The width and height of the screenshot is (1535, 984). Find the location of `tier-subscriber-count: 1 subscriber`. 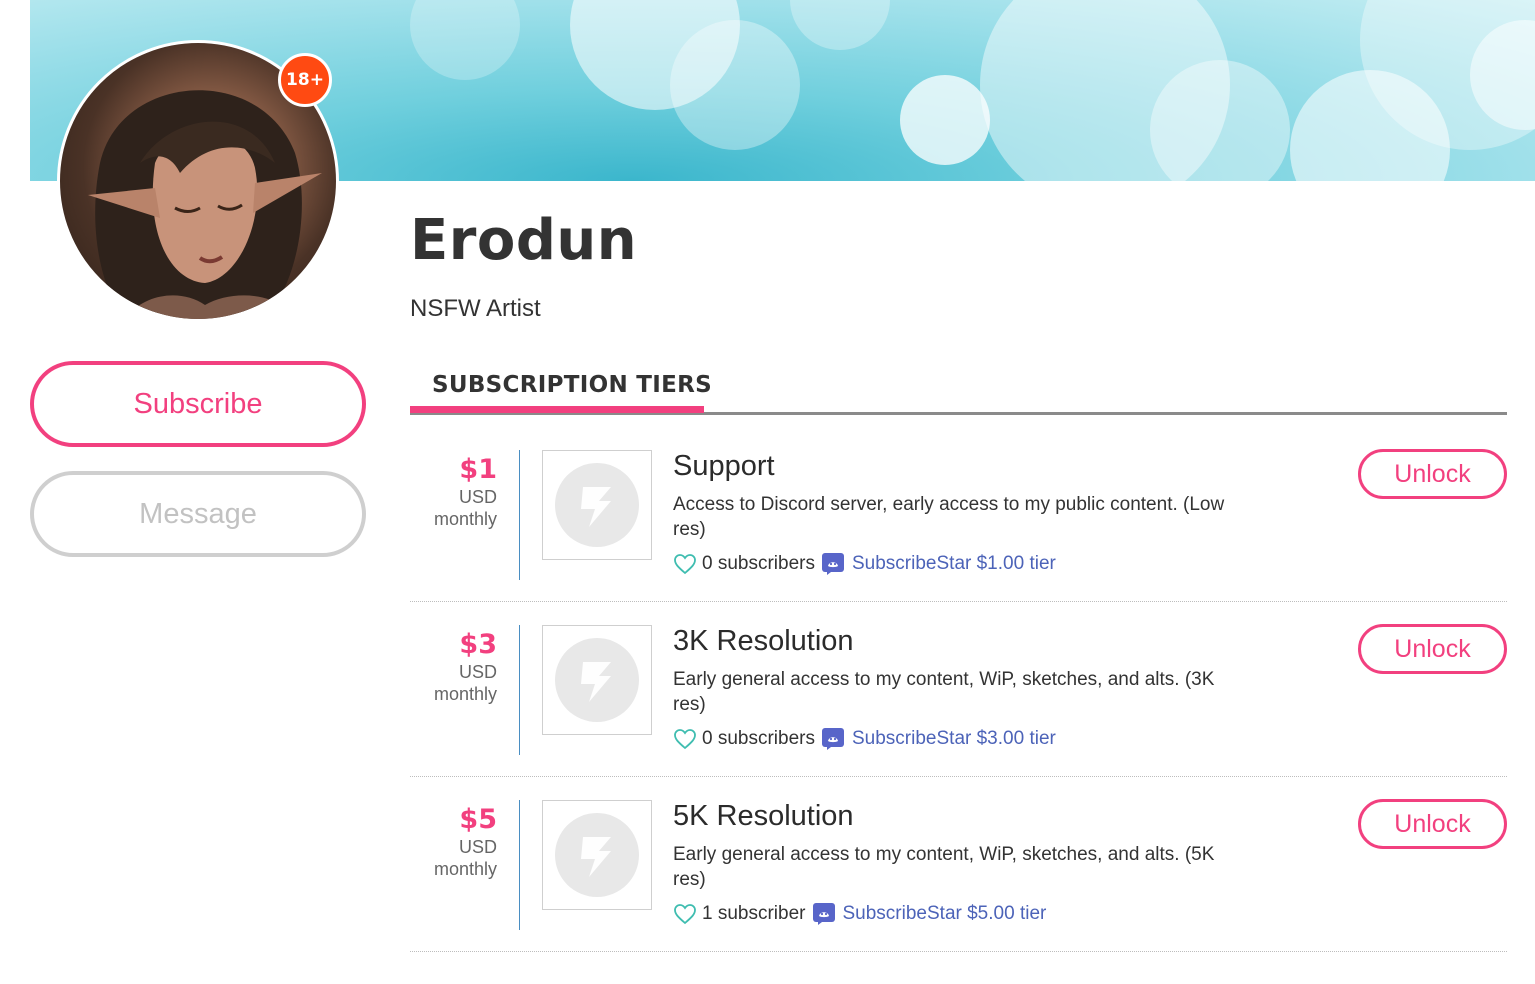

tier-subscriber-count: 1 subscriber is located at coordinates (754, 913).